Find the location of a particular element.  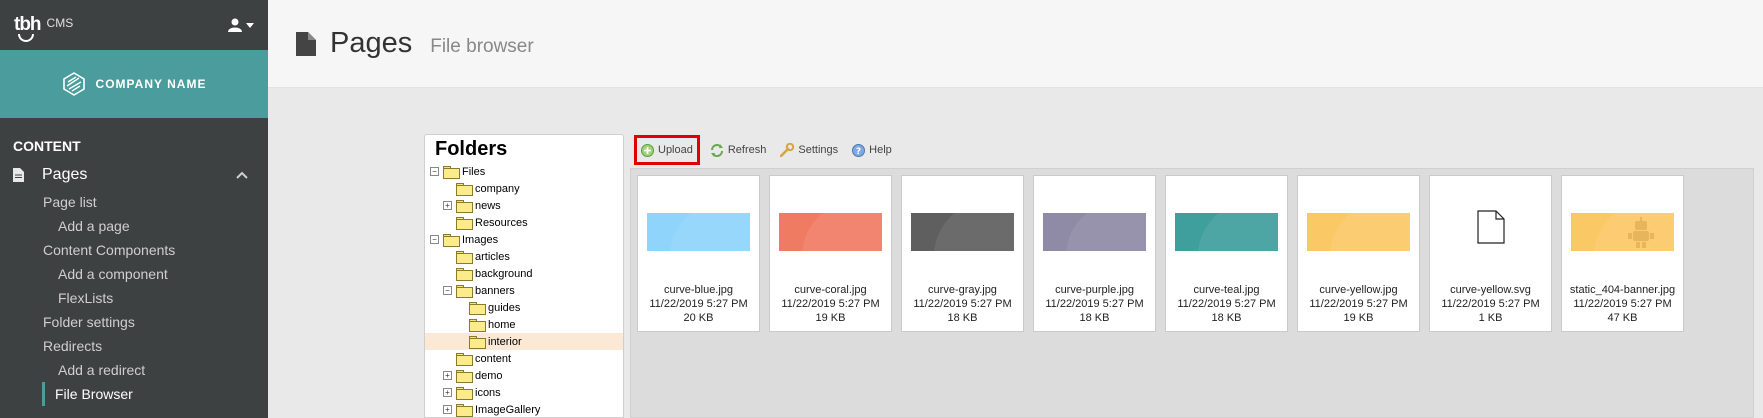

logo-mark: tbh is located at coordinates (28, 28).